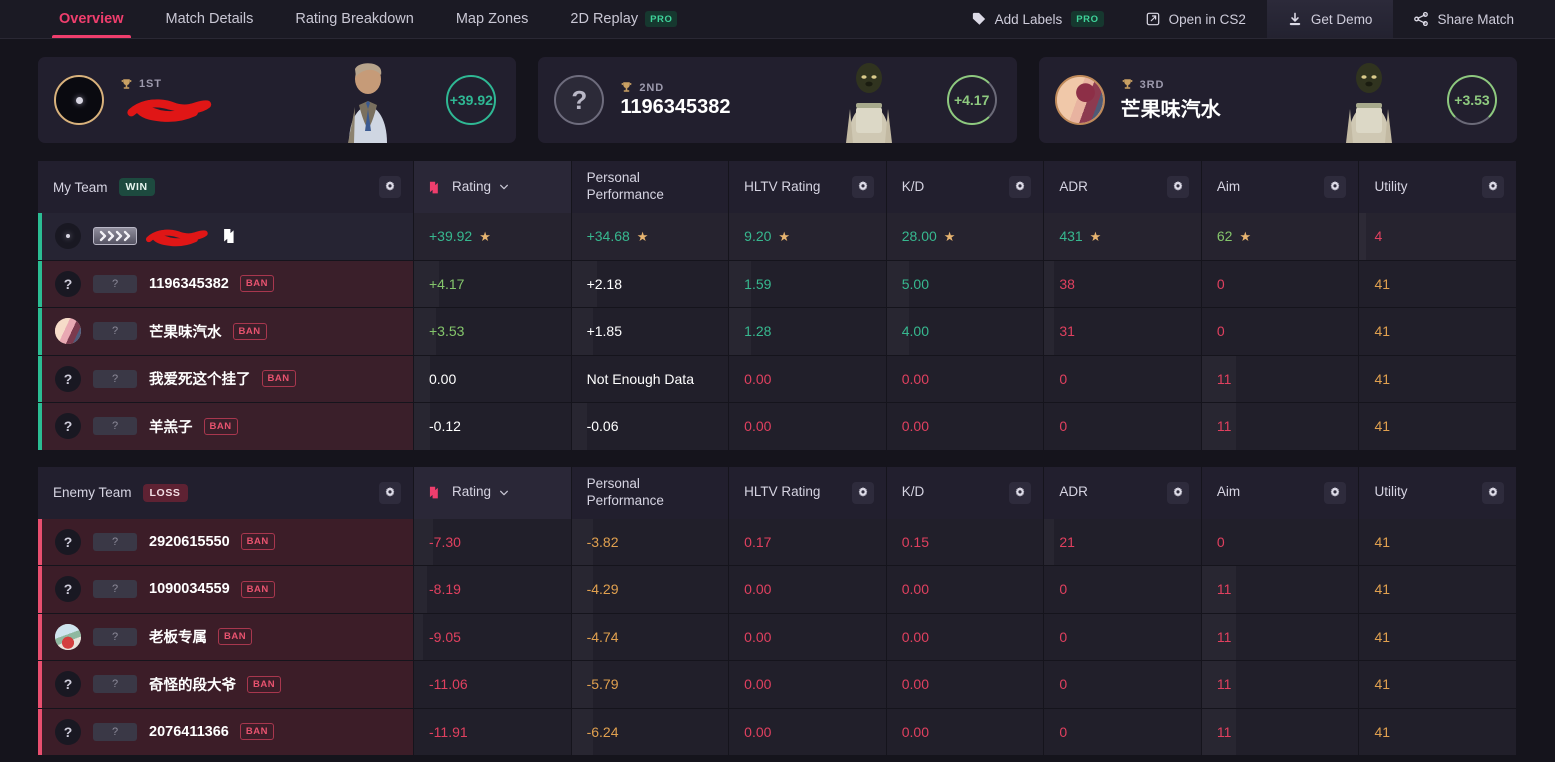 Image resolution: width=1555 pixels, height=762 pixels. Describe the element at coordinates (778, 732) in the screenshot. I see `table-row: ?? 2076411366 BAN -11.91 -6.24 0.00 0.00 0 11 41` at that location.